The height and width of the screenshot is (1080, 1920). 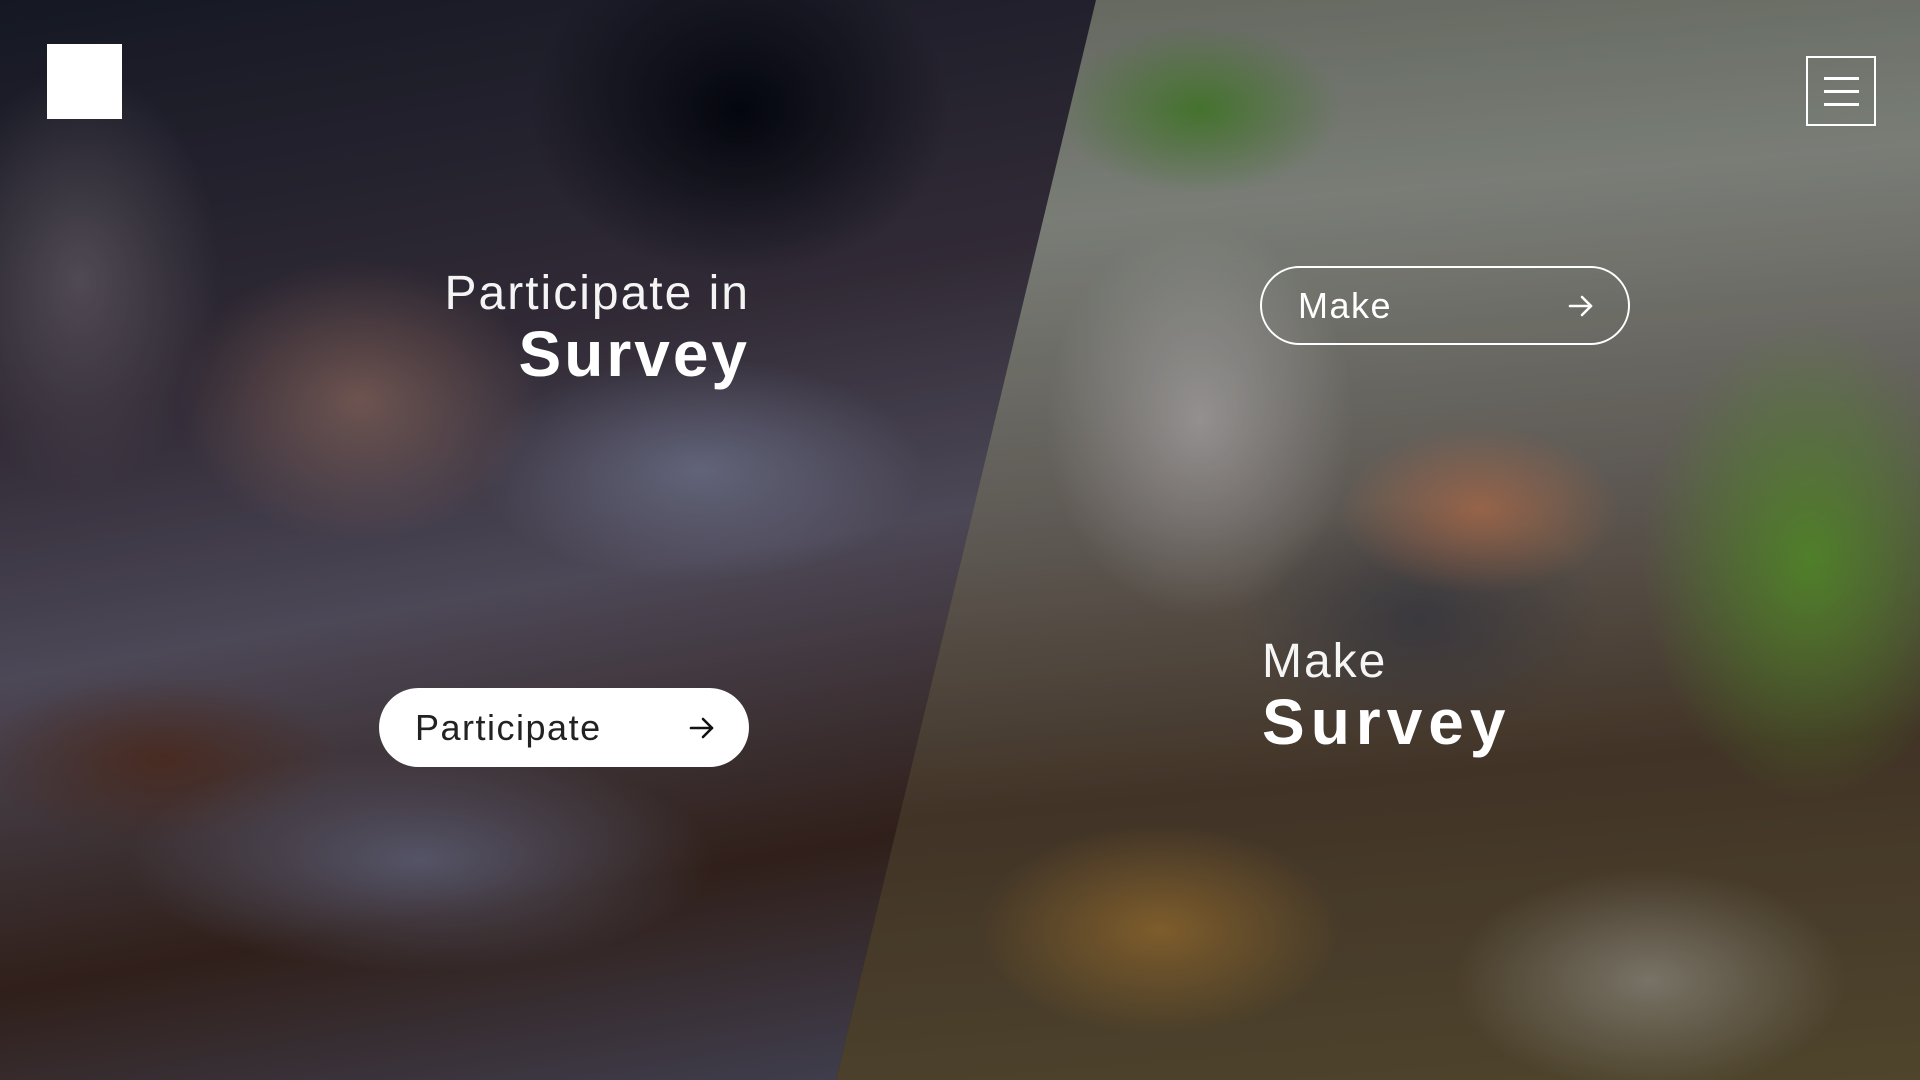 What do you see at coordinates (634, 353) in the screenshot?
I see `participate-heading-bold: Survey` at bounding box center [634, 353].